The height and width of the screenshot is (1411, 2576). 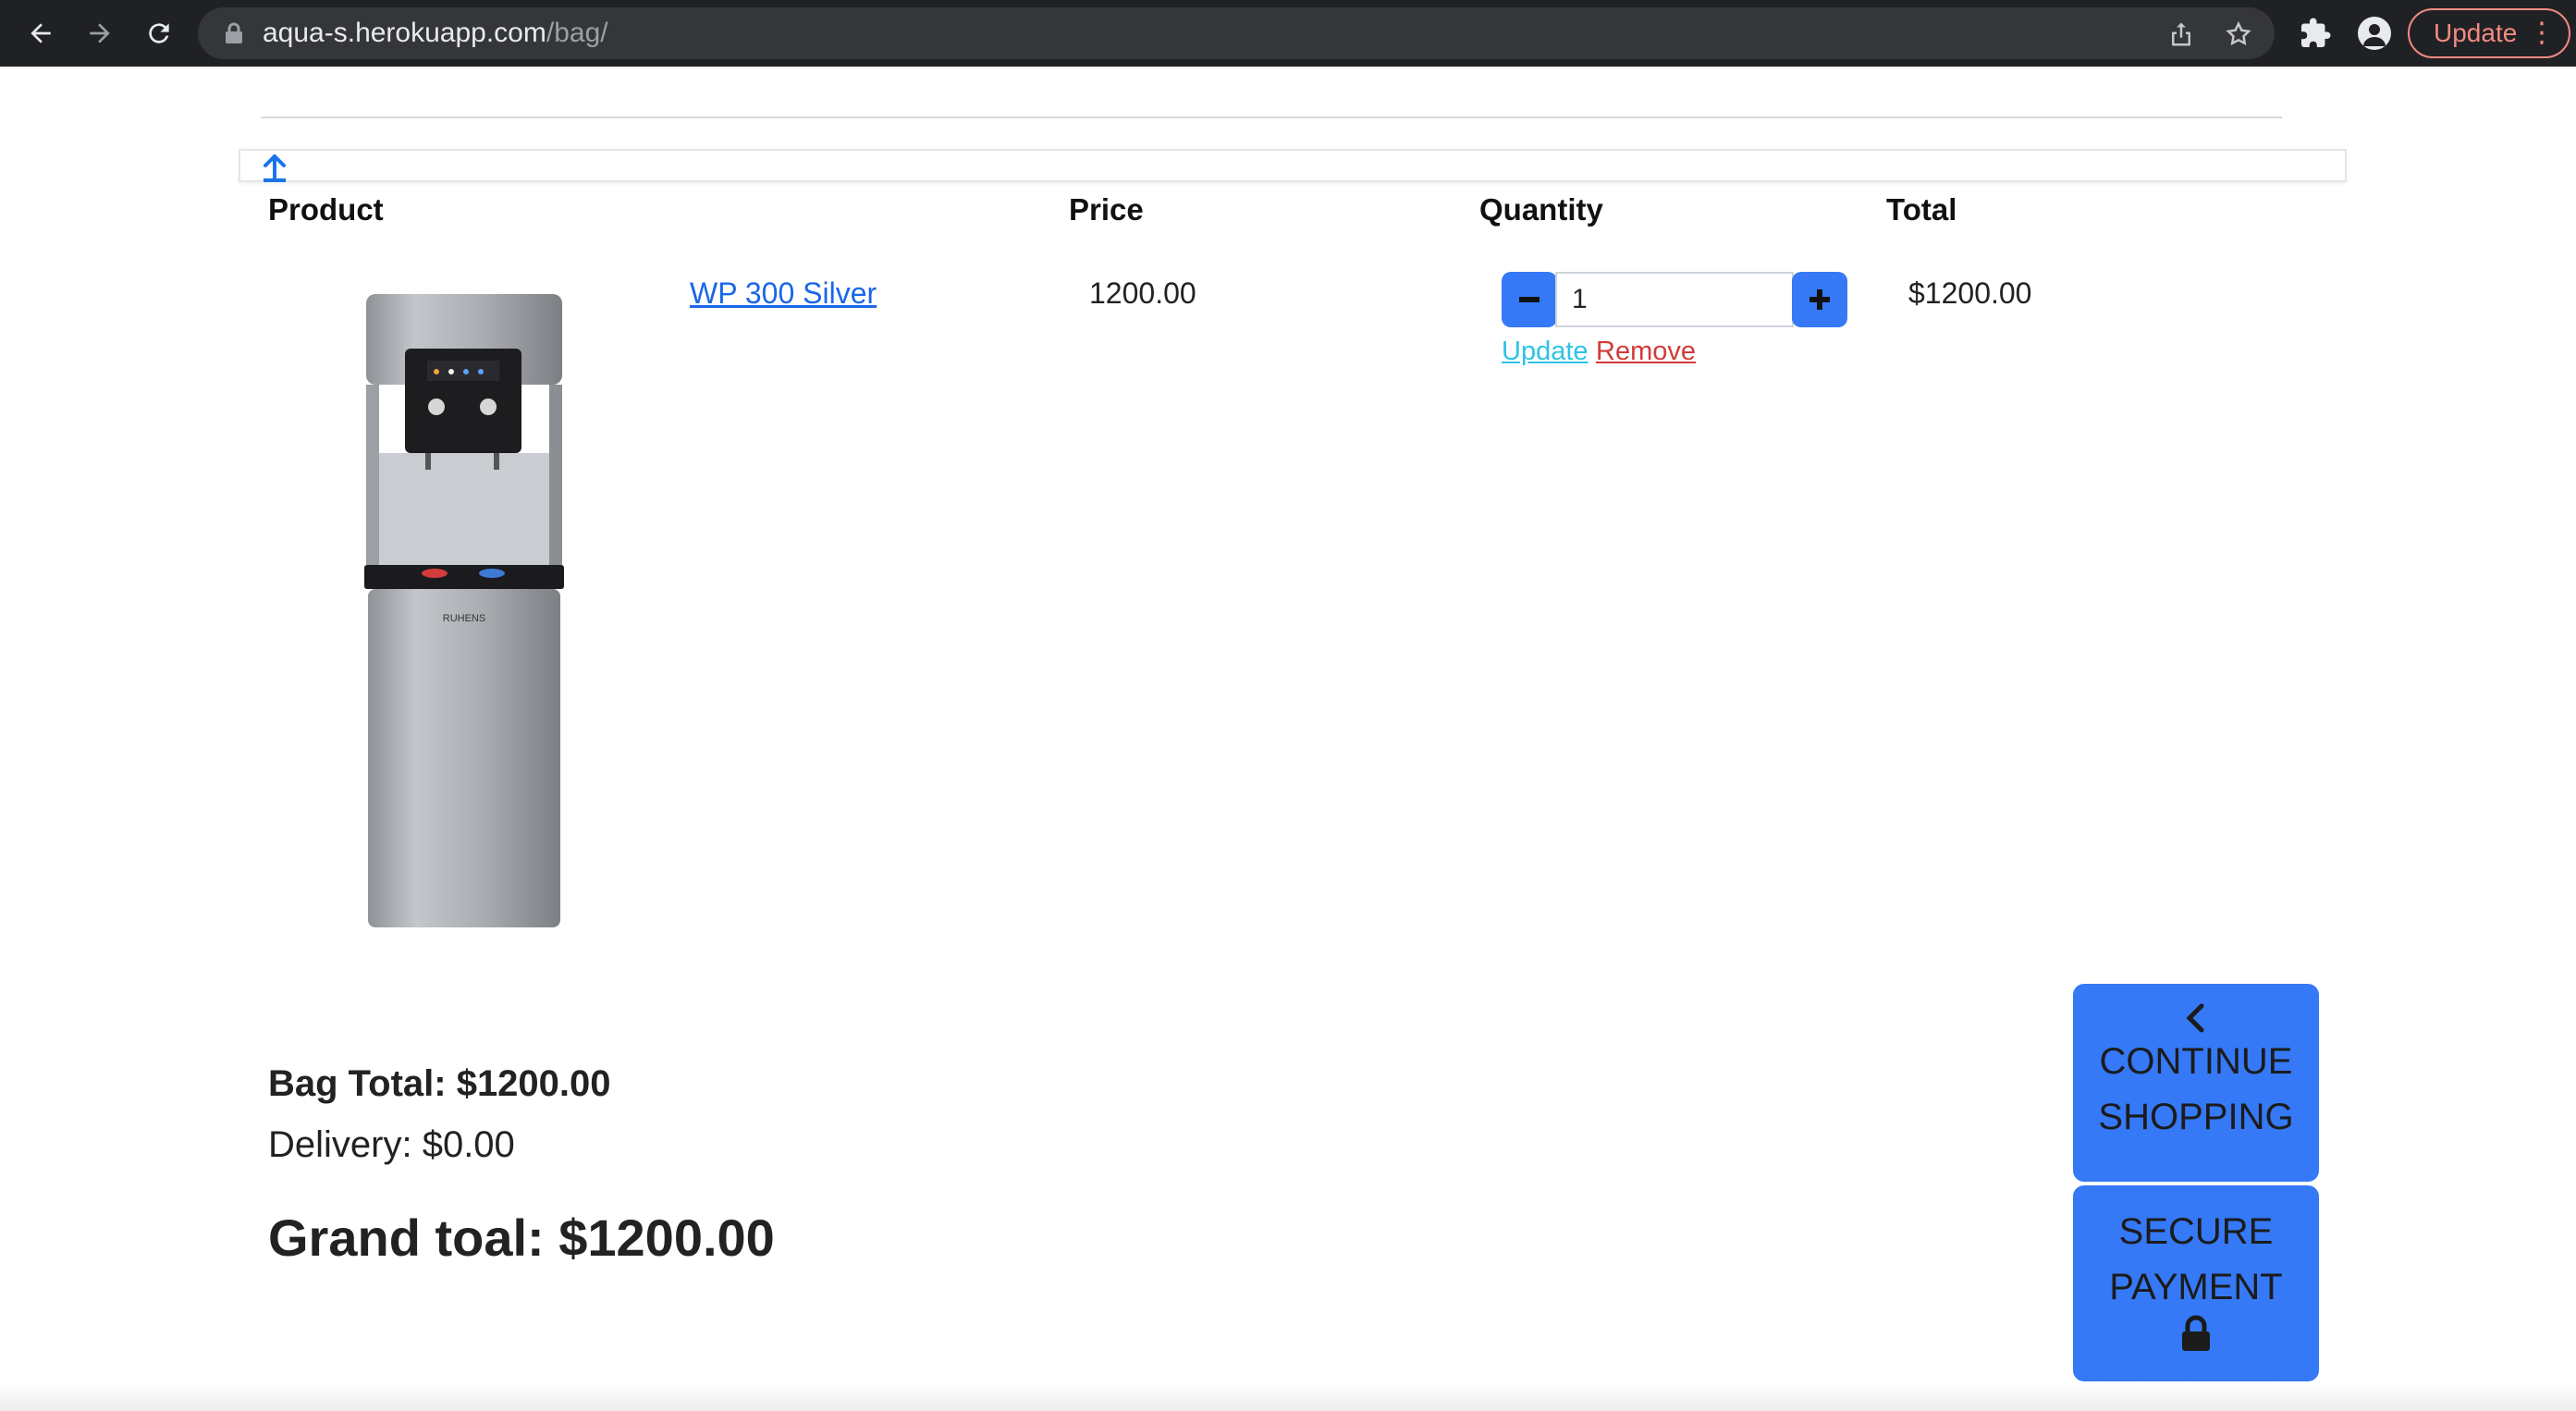 What do you see at coordinates (1545, 352) in the screenshot?
I see `update-quantity-link: Update` at bounding box center [1545, 352].